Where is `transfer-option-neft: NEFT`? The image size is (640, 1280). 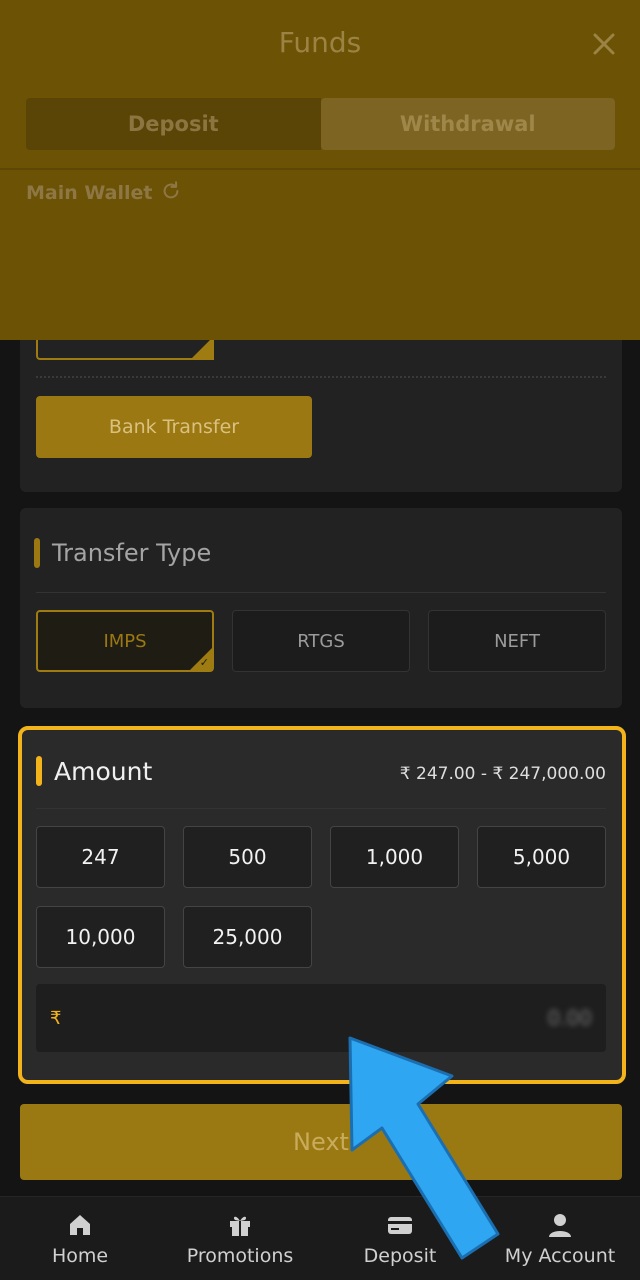
transfer-option-neft: NEFT is located at coordinates (517, 641).